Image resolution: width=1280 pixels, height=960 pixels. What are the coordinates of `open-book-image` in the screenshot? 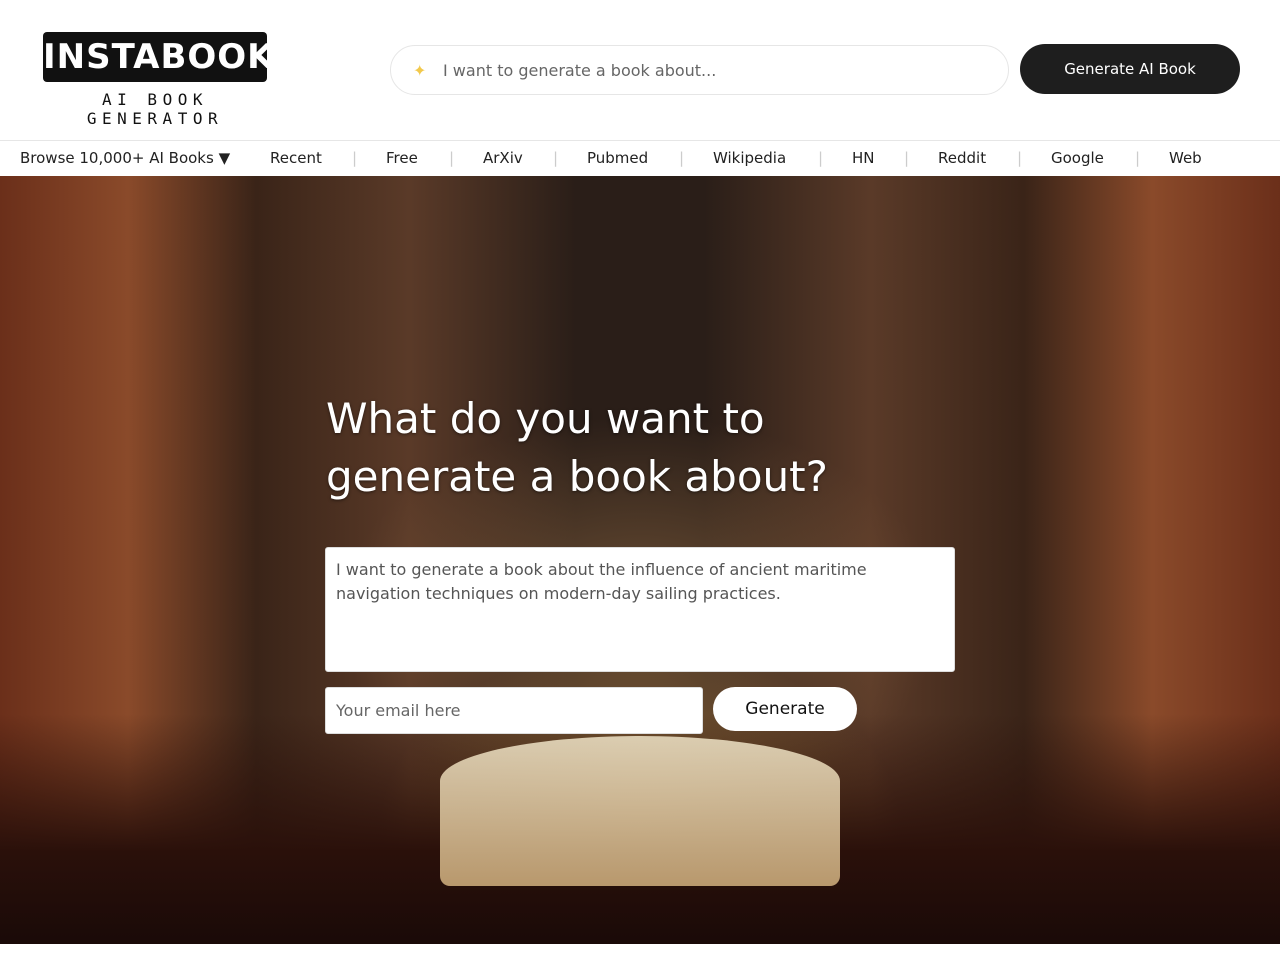 It's located at (640, 811).